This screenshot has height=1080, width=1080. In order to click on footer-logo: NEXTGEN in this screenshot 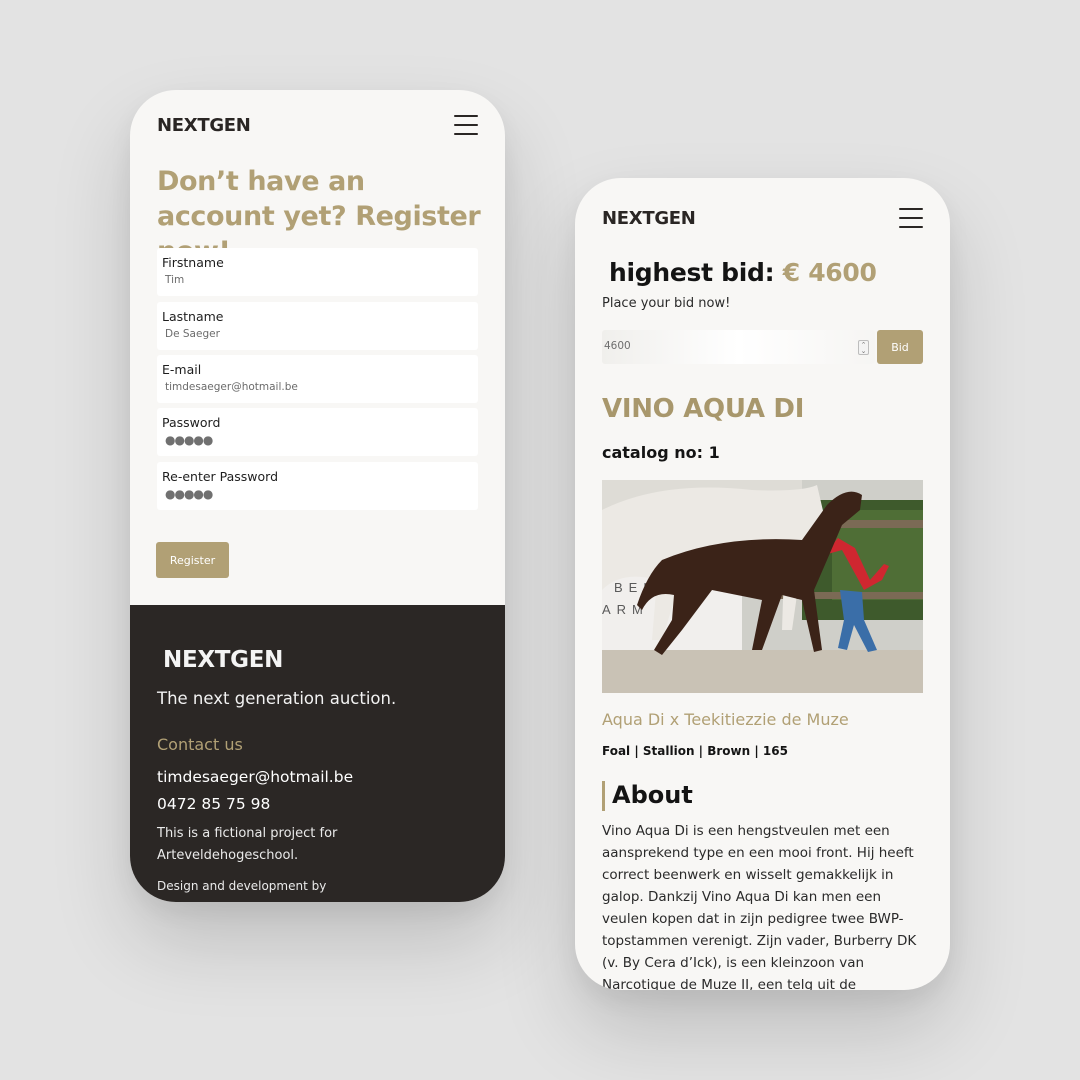, I will do `click(223, 660)`.